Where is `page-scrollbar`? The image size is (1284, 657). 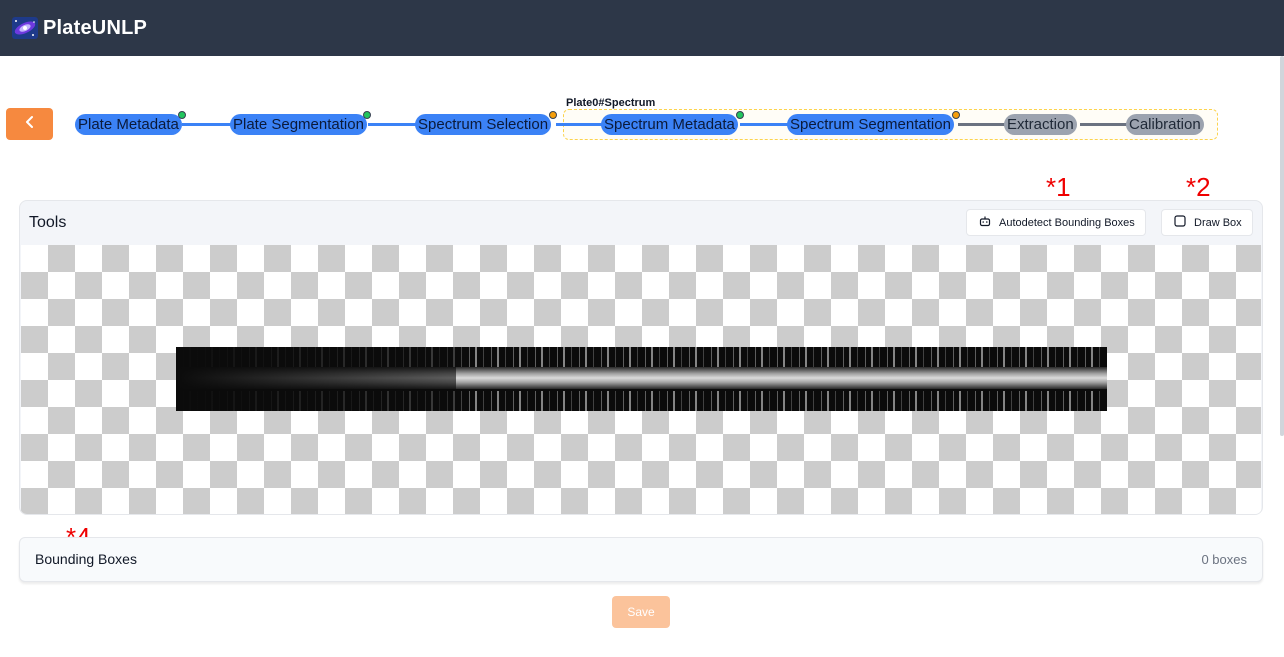 page-scrollbar is located at coordinates (1282, 246).